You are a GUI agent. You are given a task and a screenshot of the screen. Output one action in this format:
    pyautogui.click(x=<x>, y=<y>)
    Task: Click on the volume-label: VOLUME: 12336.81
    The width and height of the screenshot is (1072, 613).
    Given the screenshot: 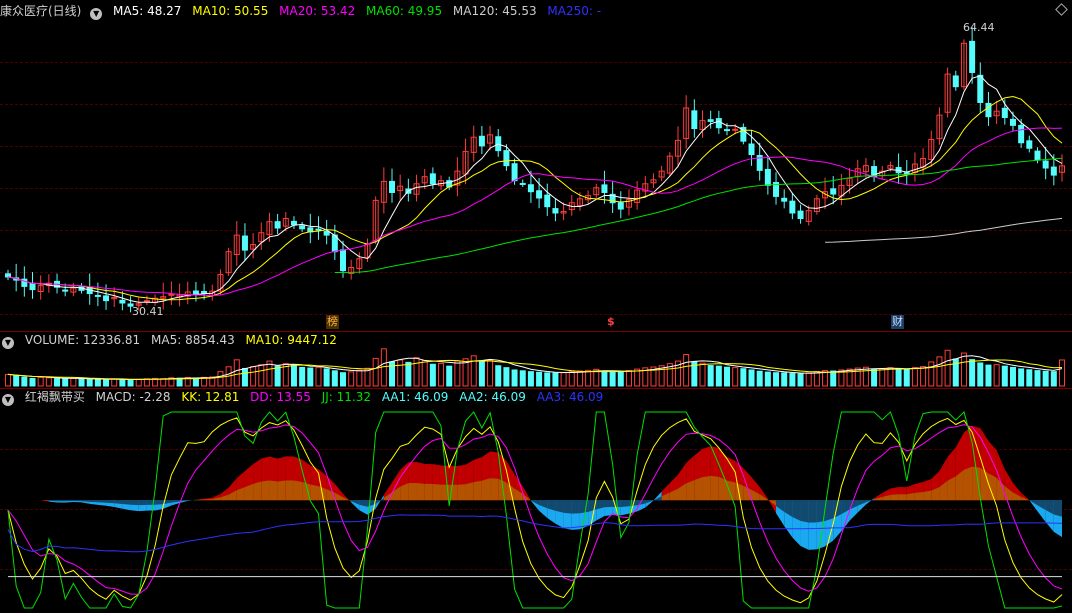 What is the action you would take?
    pyautogui.click(x=82, y=340)
    